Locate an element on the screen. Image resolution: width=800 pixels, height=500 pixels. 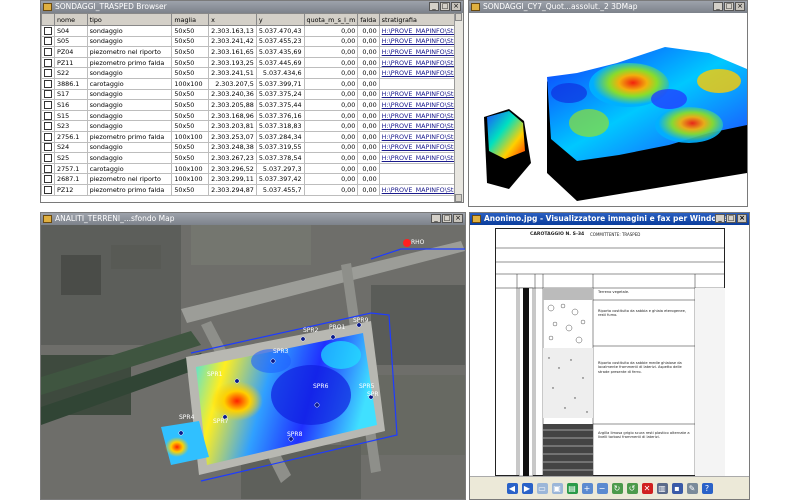
column-header: quota_m_s_l_m is located at coordinates (331, 19).